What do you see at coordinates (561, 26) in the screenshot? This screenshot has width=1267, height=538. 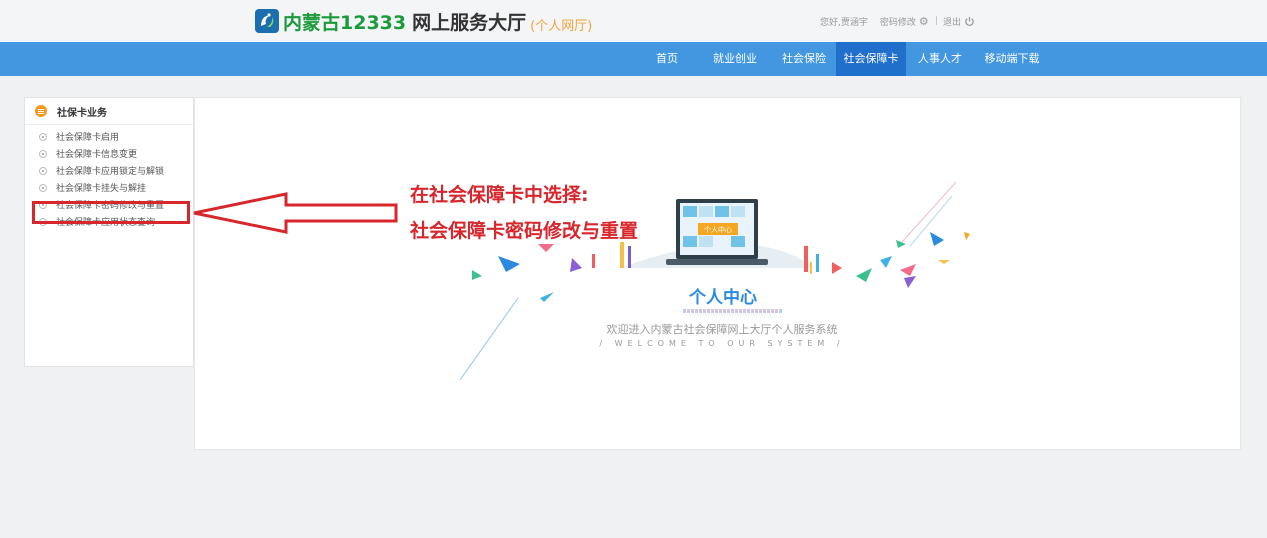 I see `site-subtitle: (个人网厅)` at bounding box center [561, 26].